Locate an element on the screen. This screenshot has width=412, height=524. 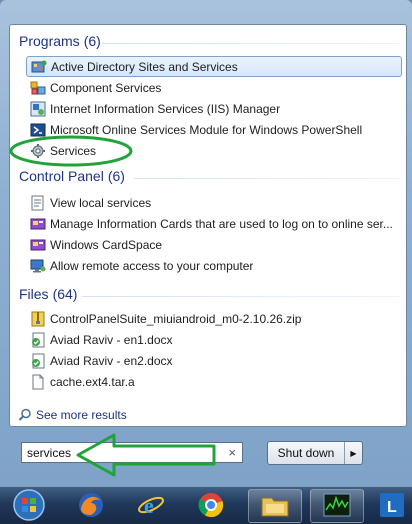
taskbar: e L is located at coordinates (206, 505).